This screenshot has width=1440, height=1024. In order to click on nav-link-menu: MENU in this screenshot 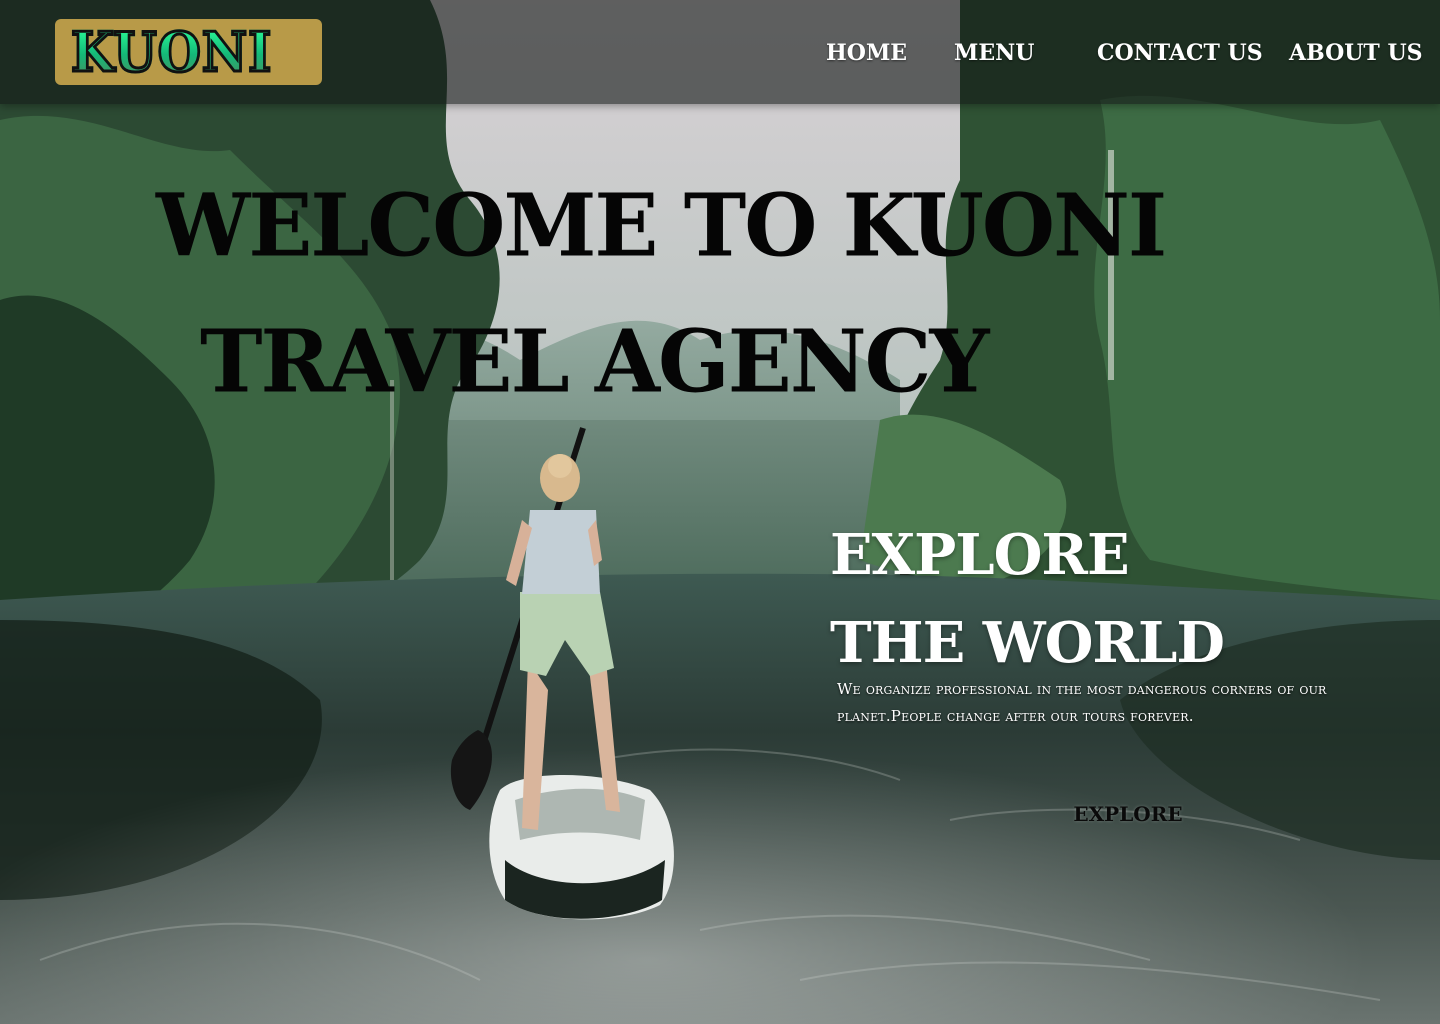, I will do `click(994, 53)`.